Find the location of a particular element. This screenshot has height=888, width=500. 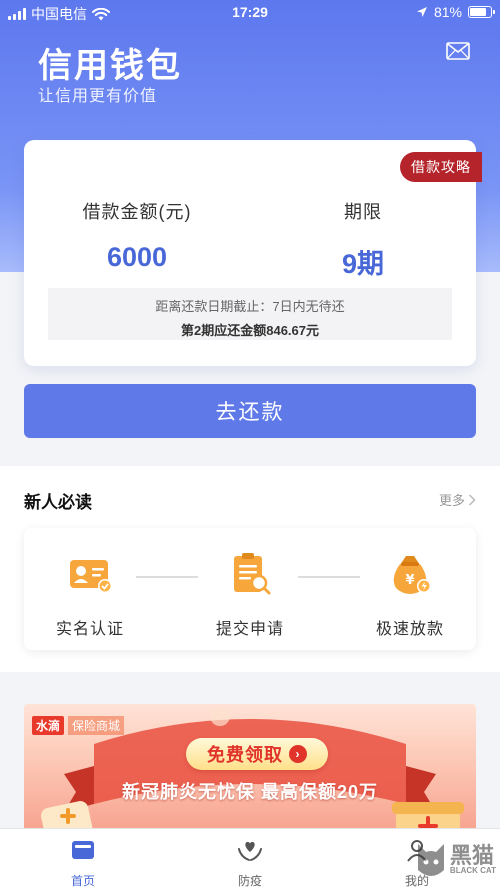

battery-icon is located at coordinates (481, 12).